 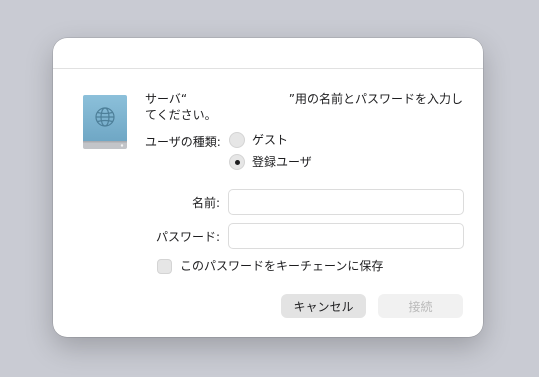 I want to click on save-password-option: このパスワードをキーチェーンに保存, so click(x=270, y=266).